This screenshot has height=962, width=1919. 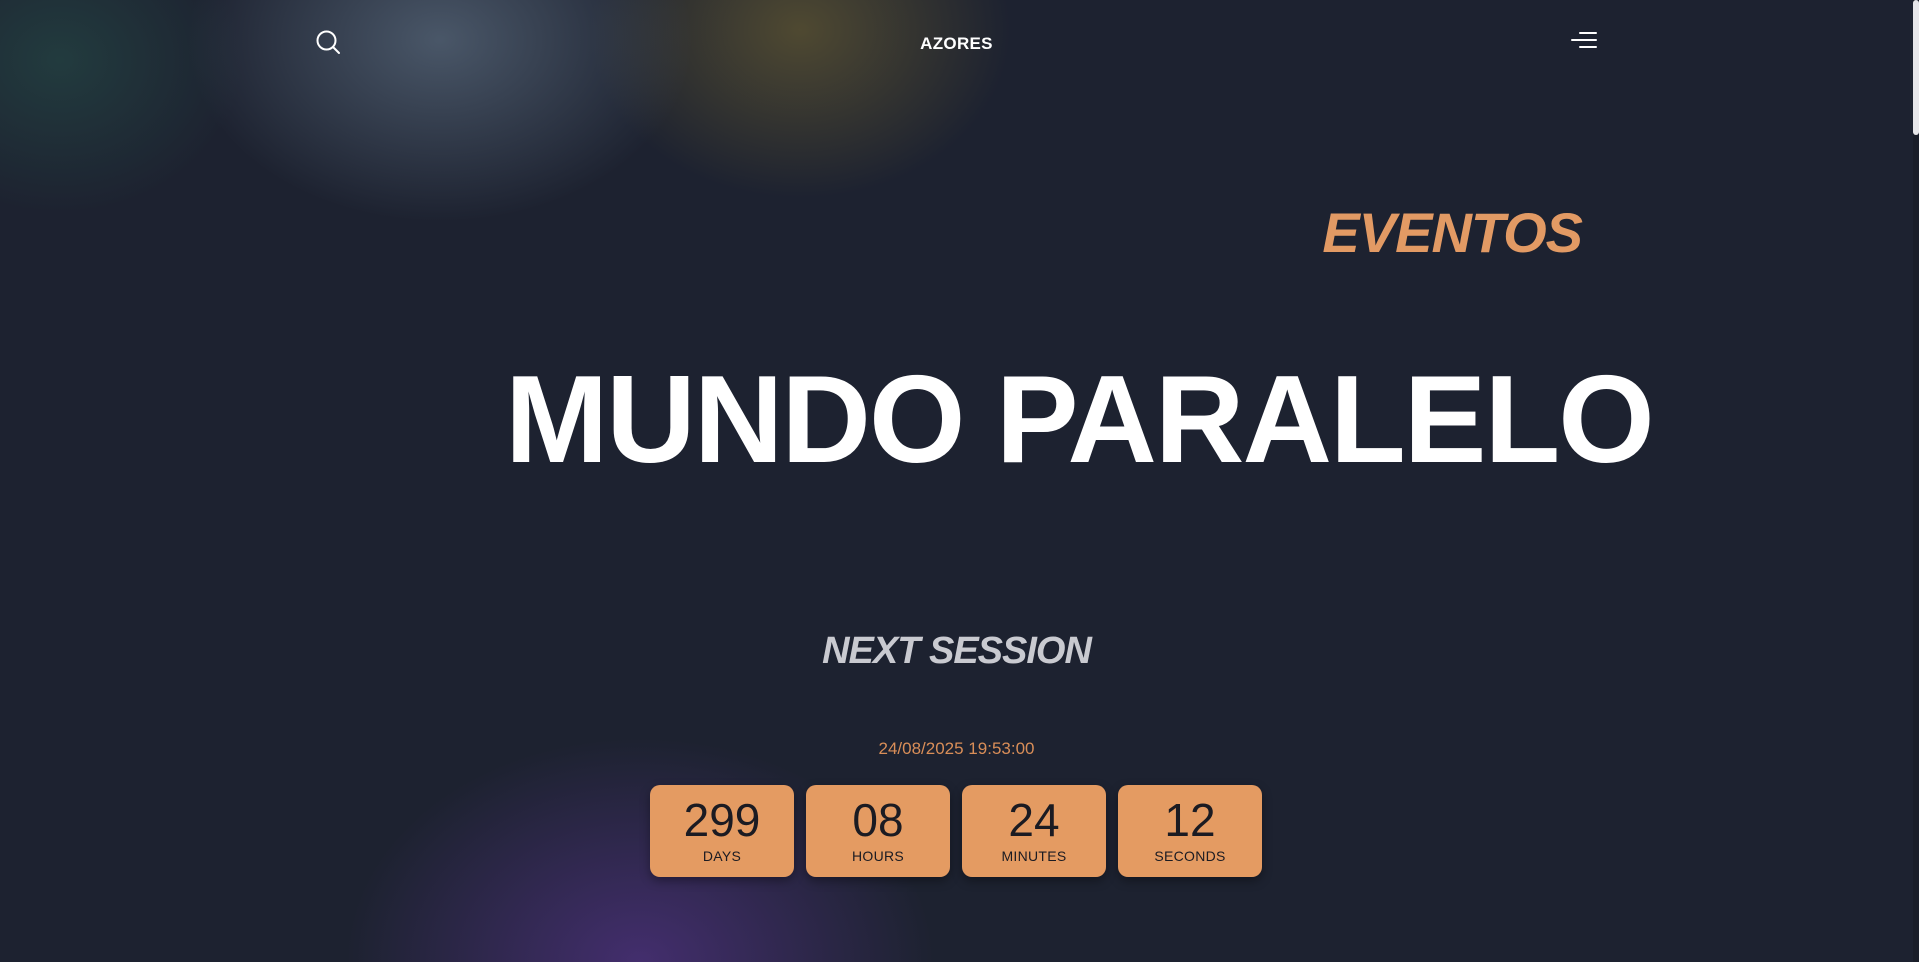 I want to click on countdown-minutes-value: 24, so click(x=1034, y=820).